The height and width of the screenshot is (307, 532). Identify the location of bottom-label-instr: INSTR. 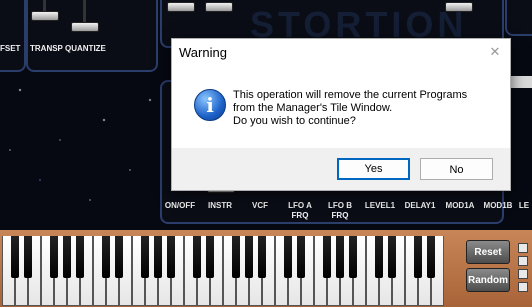
(220, 205).